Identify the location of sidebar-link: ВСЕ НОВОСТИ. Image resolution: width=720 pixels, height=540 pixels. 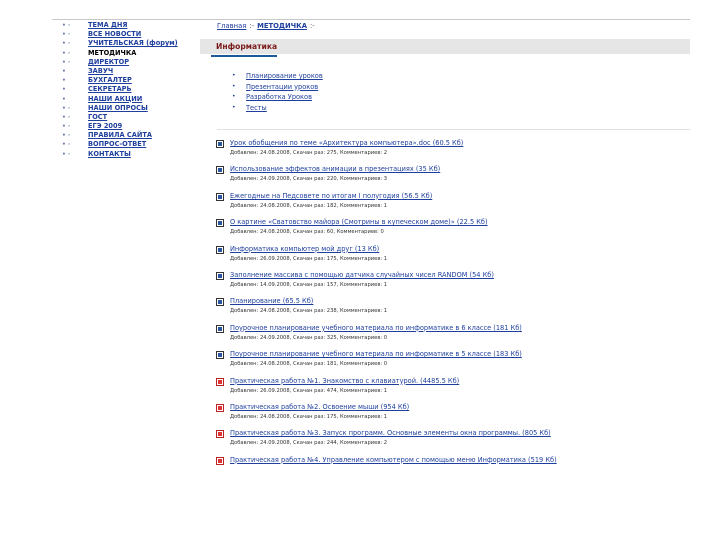
(114, 34).